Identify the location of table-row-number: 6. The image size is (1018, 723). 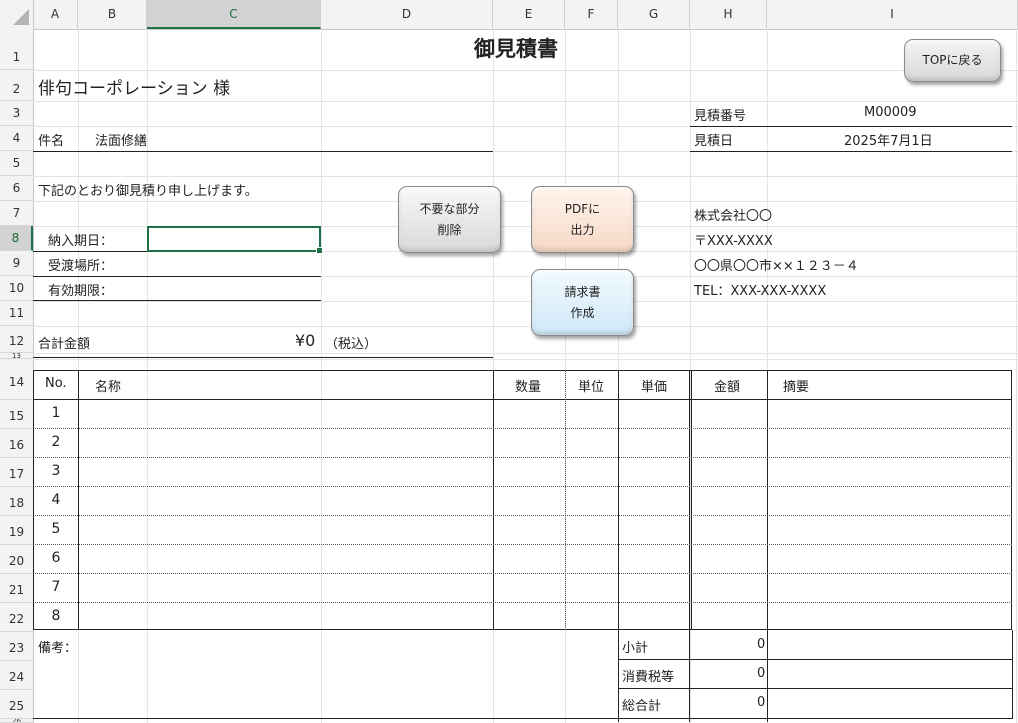
(56, 558).